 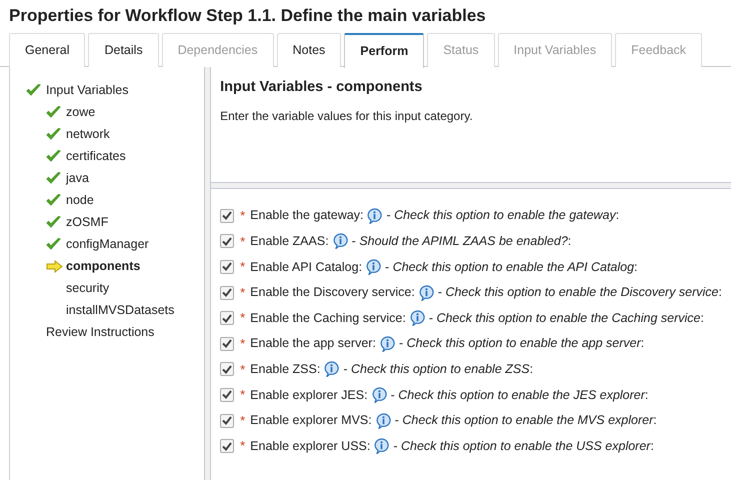 I want to click on tree-item: components, so click(x=103, y=266).